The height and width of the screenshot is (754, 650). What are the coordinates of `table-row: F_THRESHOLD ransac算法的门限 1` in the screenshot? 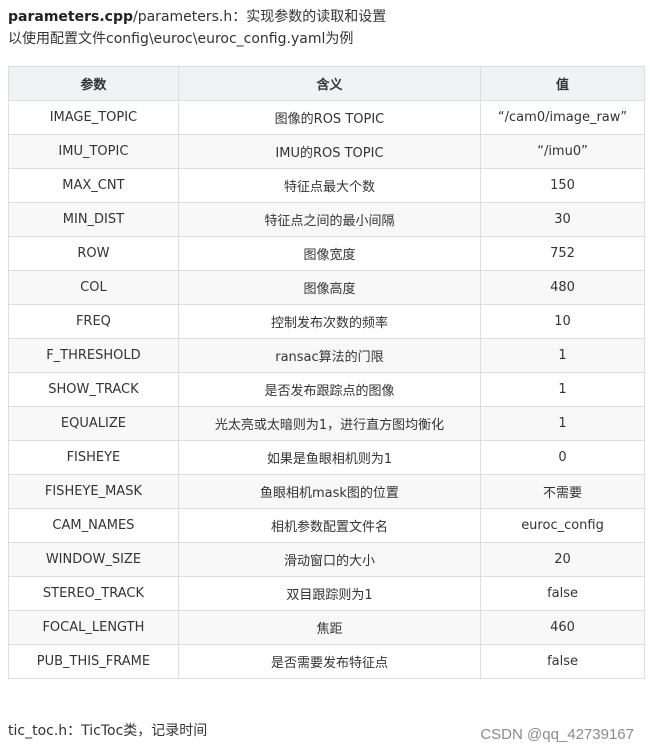 It's located at (326, 355).